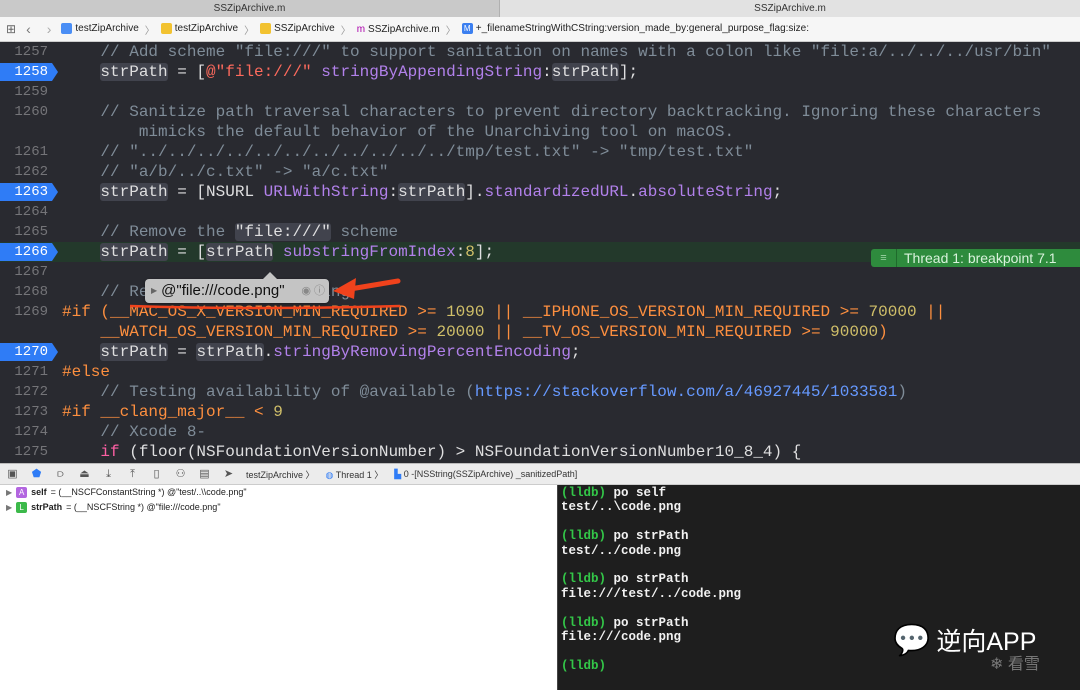 This screenshot has height=690, width=1080. Describe the element at coordinates (24, 192) in the screenshot. I see `line-number: 1263` at that location.